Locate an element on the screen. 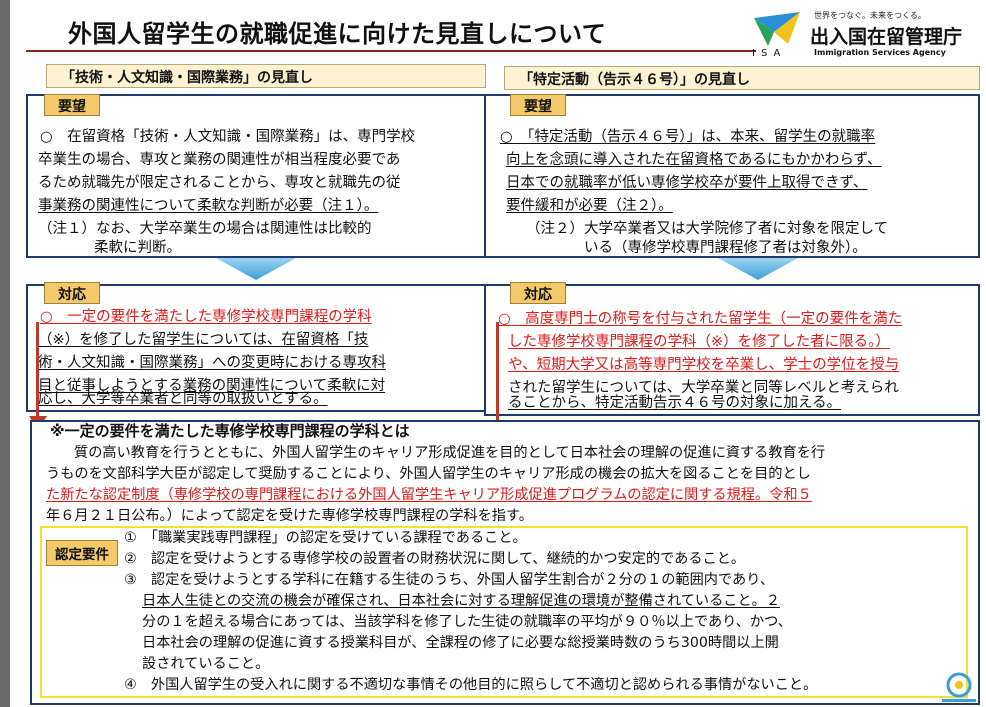 This screenshot has height=707, width=986. left-section-header: 「技術・人文知識・国際業務」の見直し is located at coordinates (266, 76).